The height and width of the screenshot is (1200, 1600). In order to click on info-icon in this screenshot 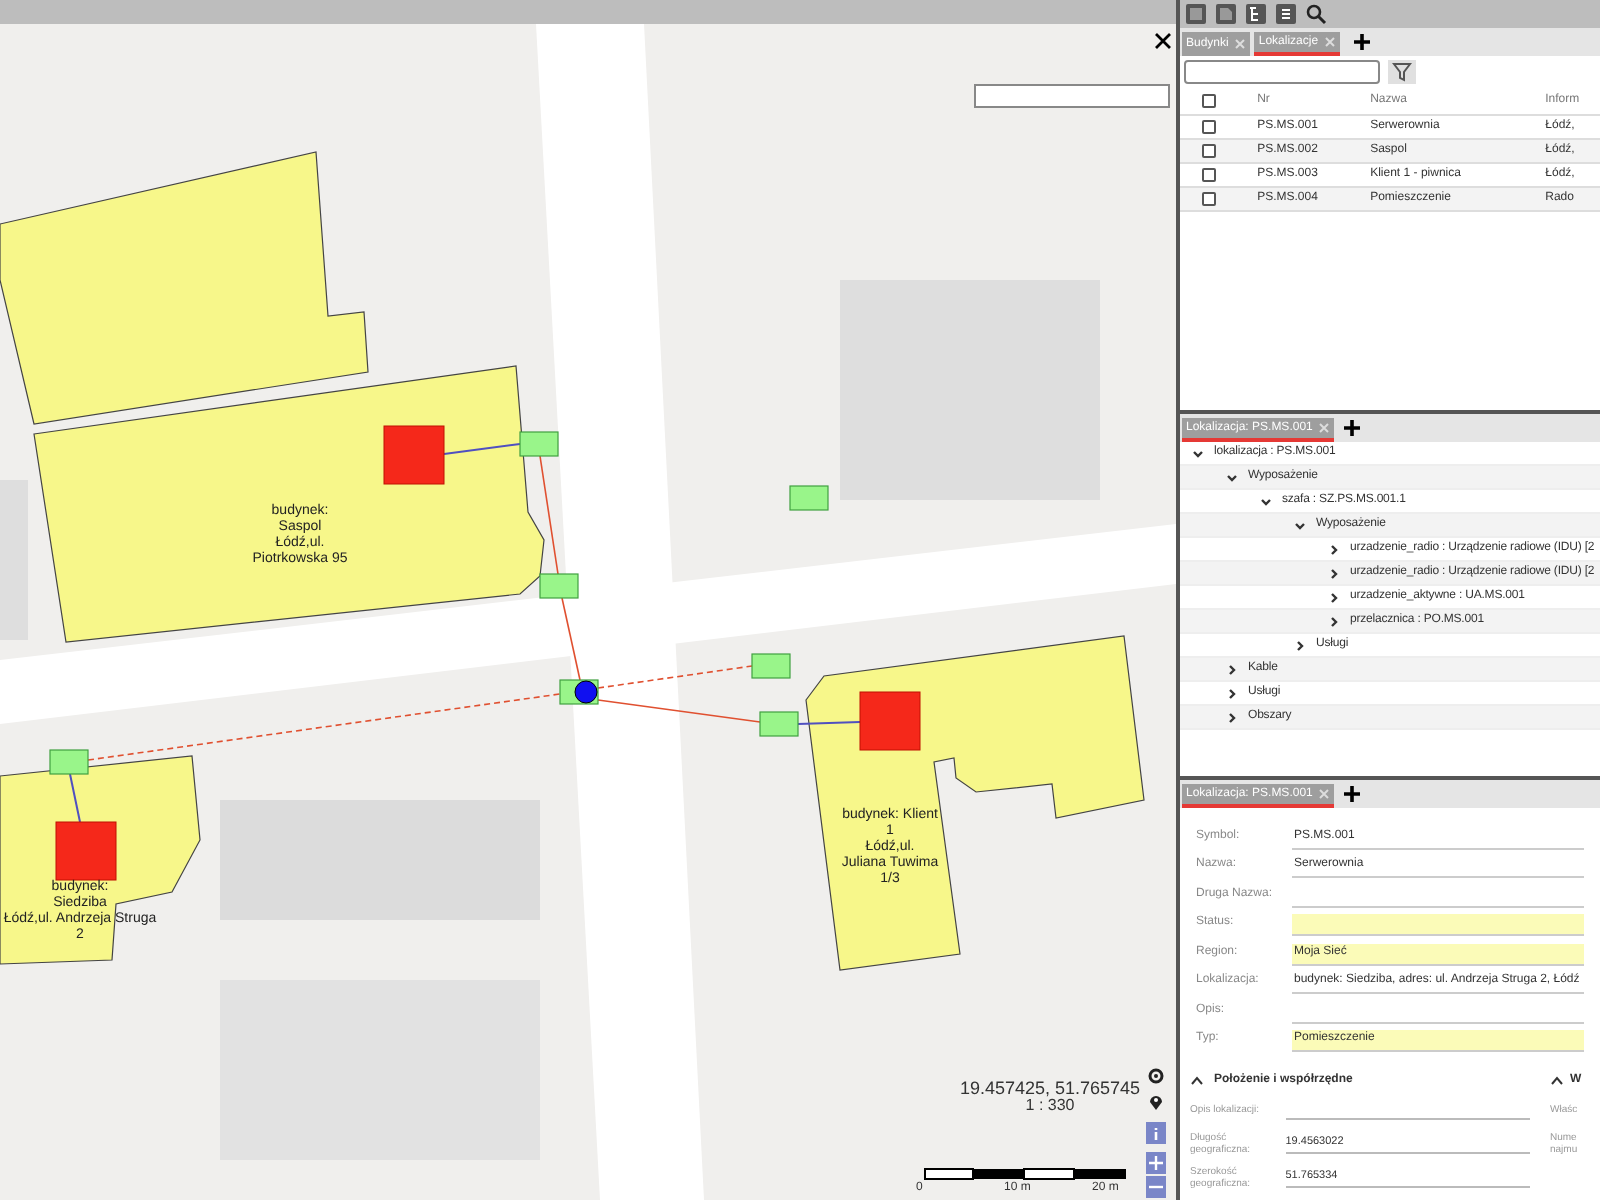, I will do `click(1156, 1133)`.